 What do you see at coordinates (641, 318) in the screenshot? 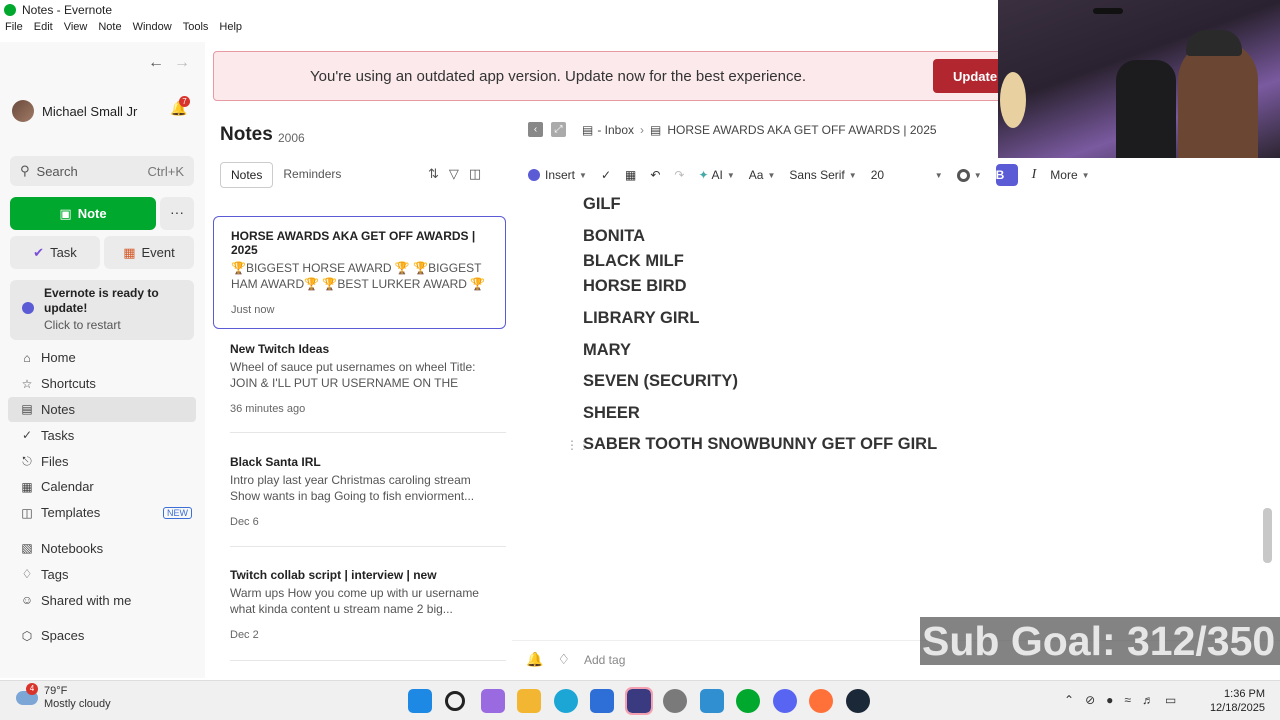
I see `note-line: LIBRARY GIRL` at bounding box center [641, 318].